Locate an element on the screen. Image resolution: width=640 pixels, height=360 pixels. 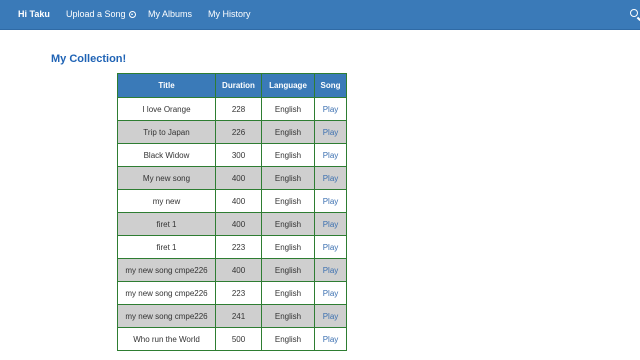
cell-title: I love Orange is located at coordinates (166, 109).